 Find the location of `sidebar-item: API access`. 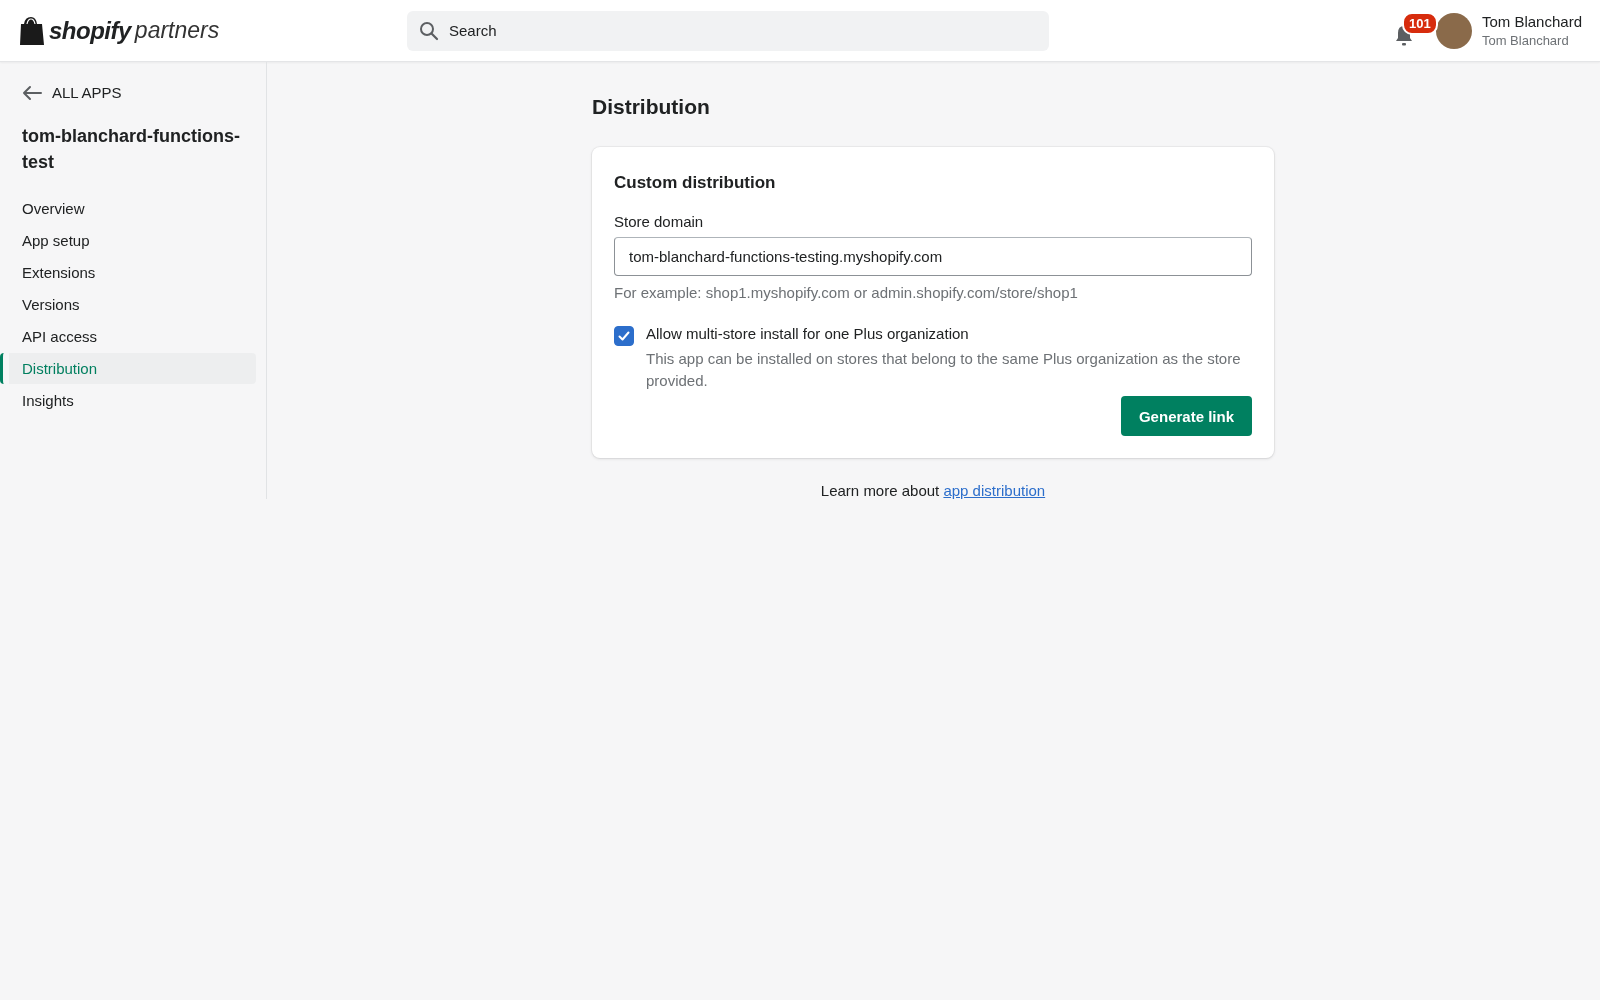

sidebar-item: API access is located at coordinates (128, 336).